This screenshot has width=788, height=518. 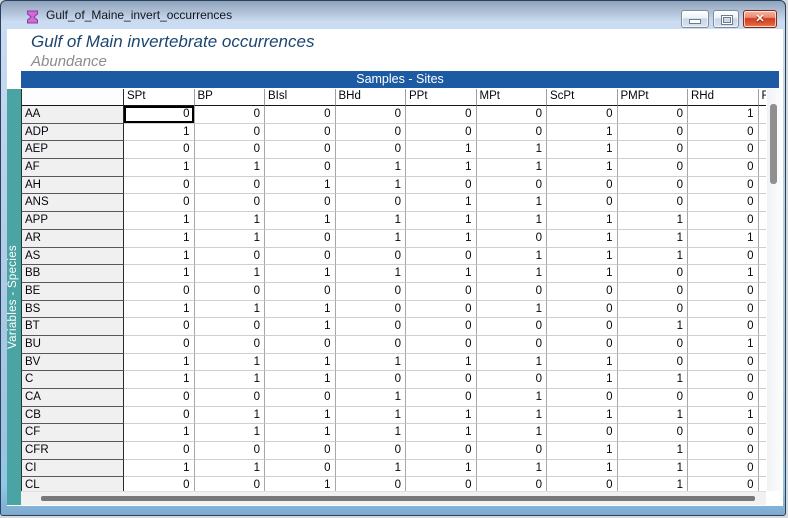 What do you see at coordinates (72, 484) in the screenshot?
I see `row-header: CL` at bounding box center [72, 484].